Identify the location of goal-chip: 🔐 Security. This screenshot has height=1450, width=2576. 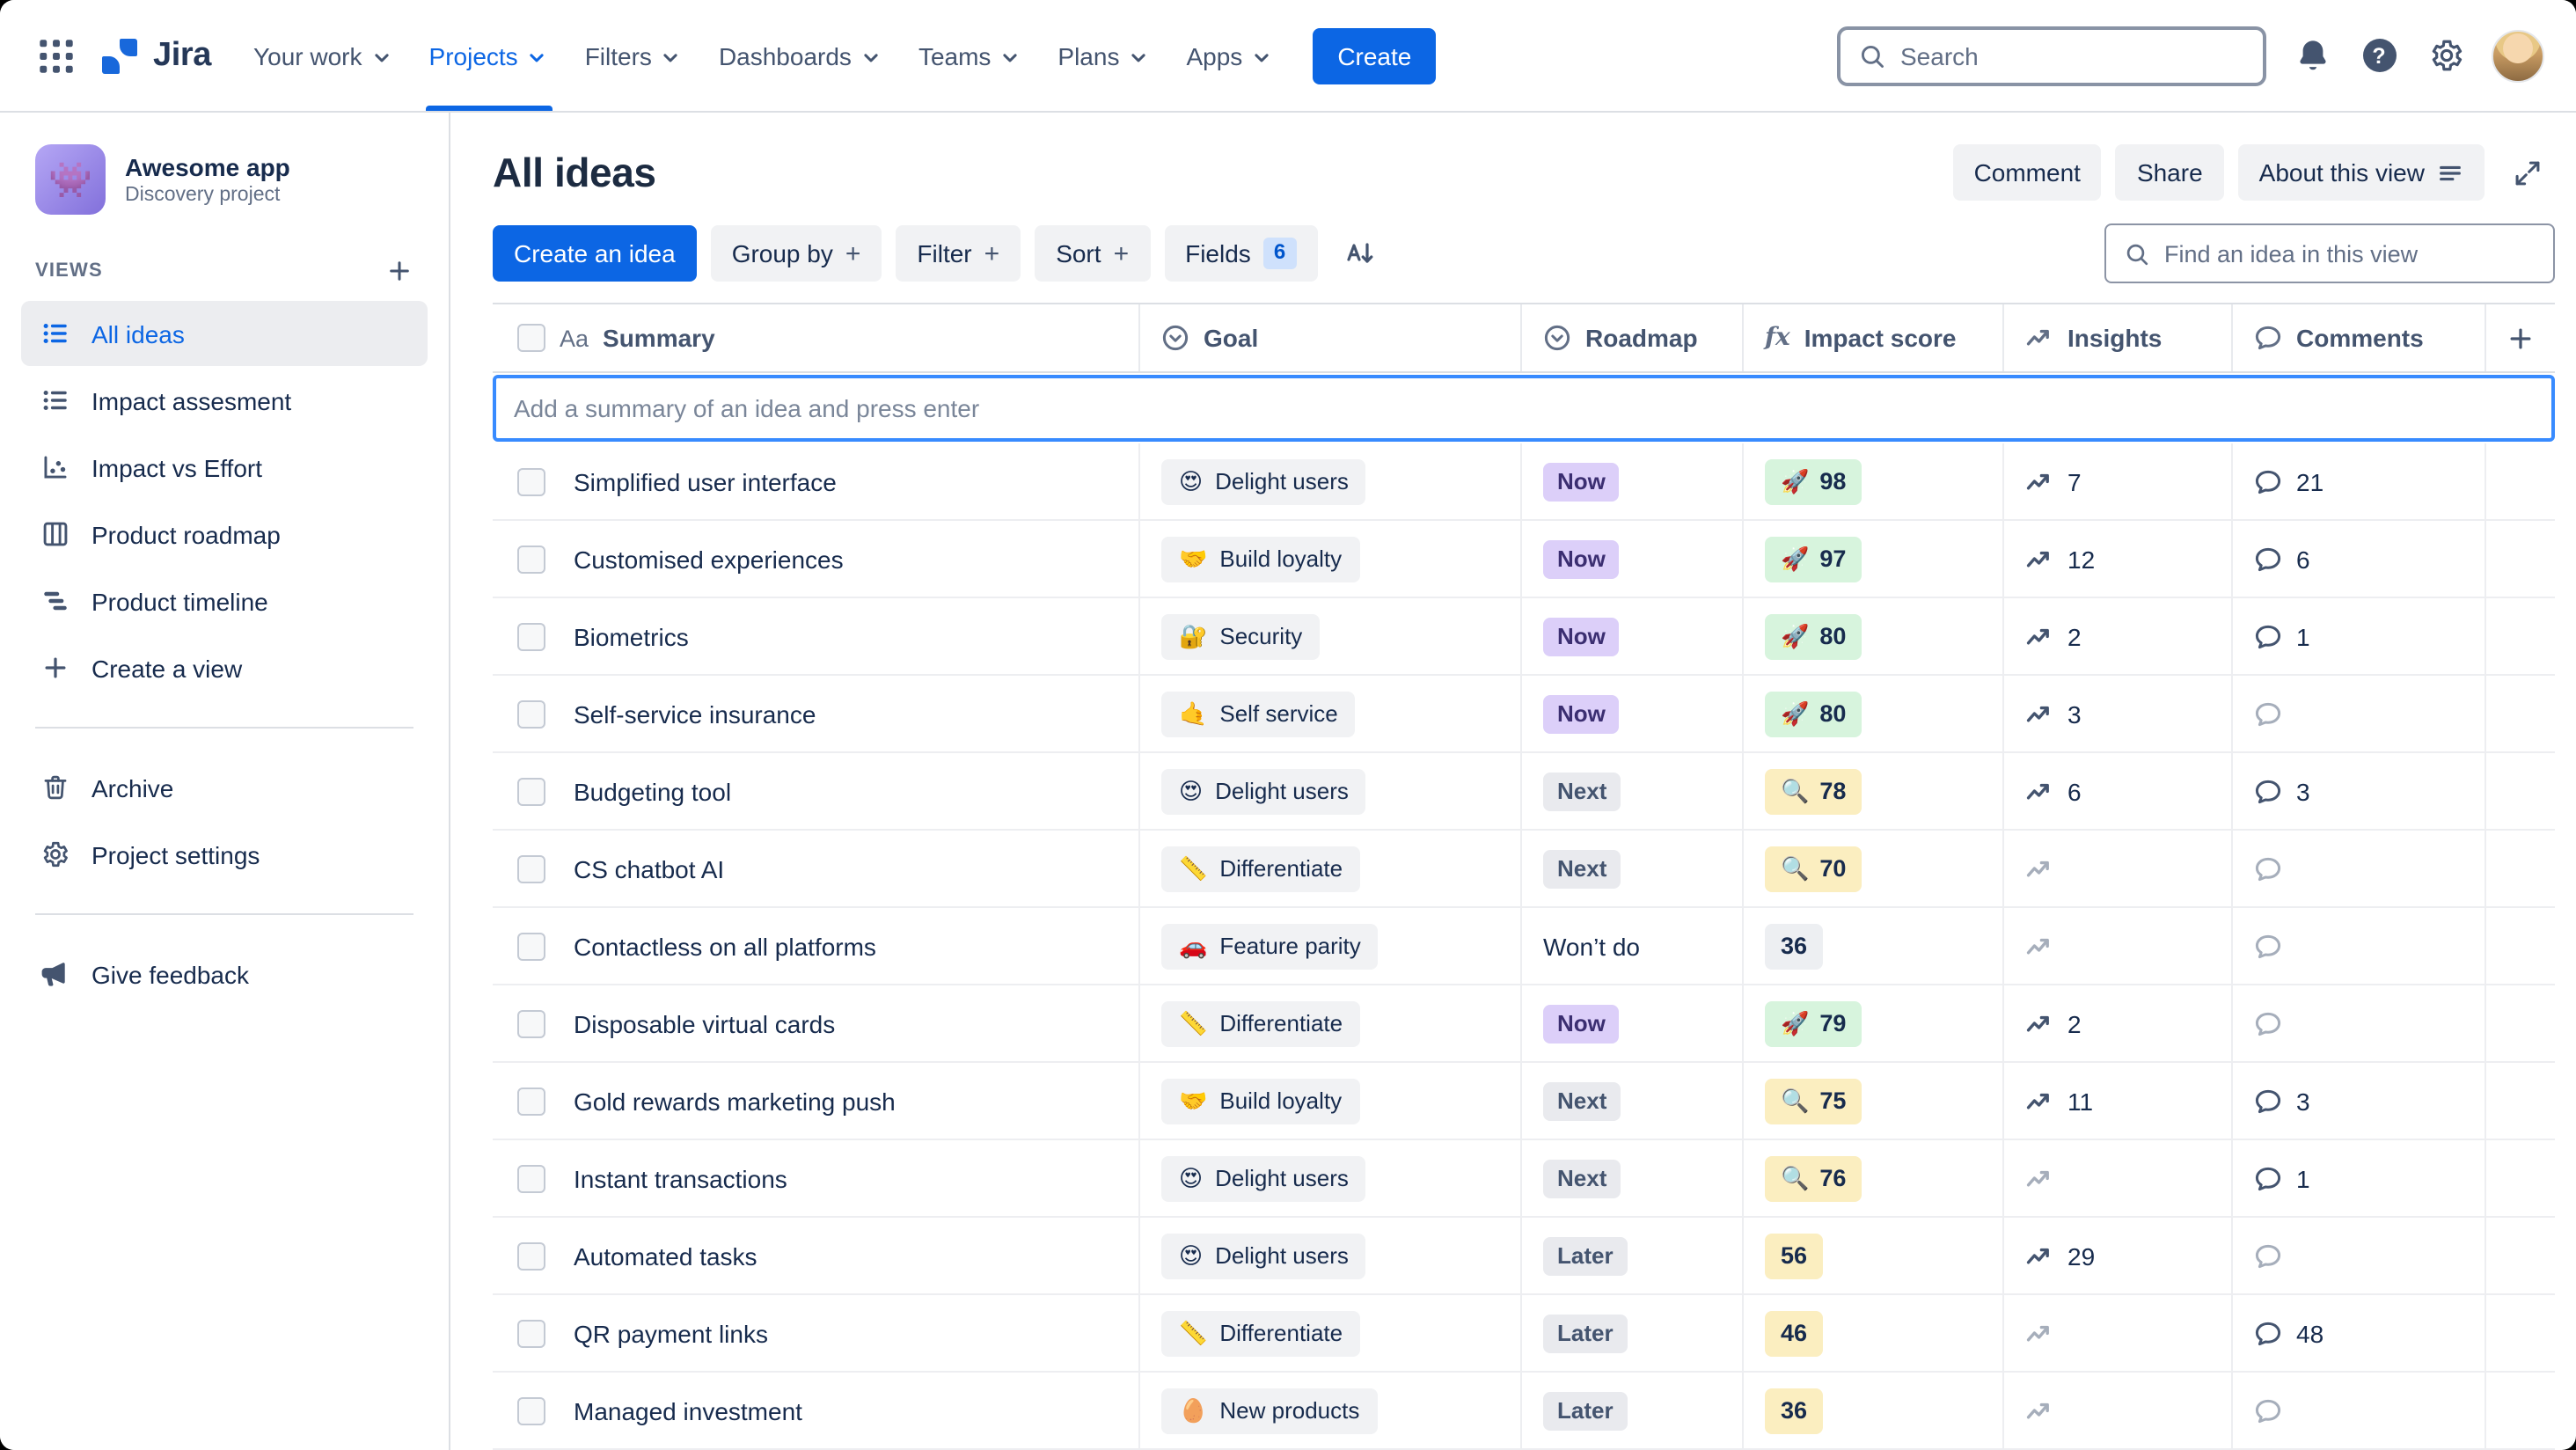
(1241, 636).